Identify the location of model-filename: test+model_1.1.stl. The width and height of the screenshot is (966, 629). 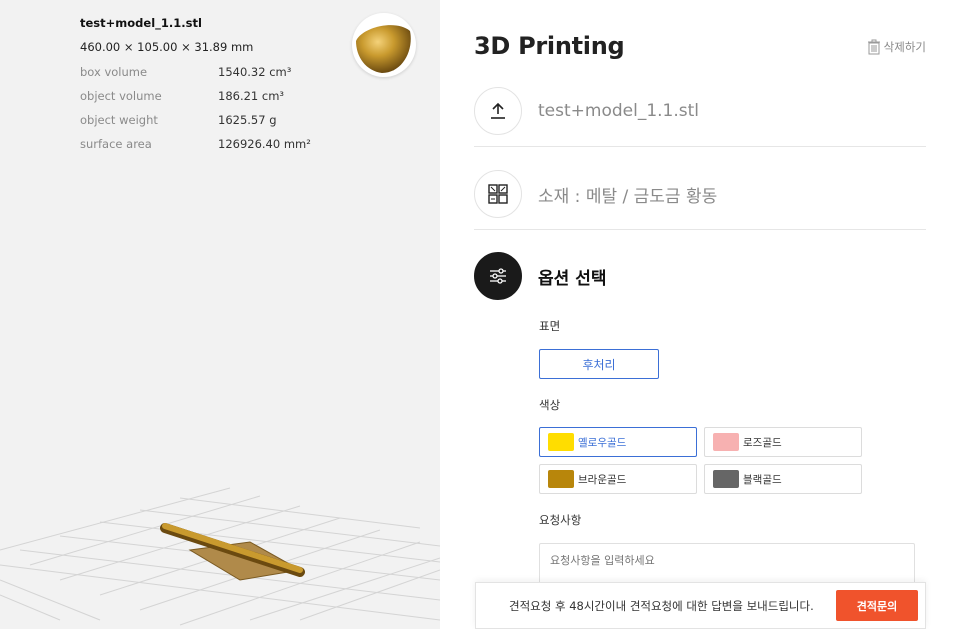
(141, 23).